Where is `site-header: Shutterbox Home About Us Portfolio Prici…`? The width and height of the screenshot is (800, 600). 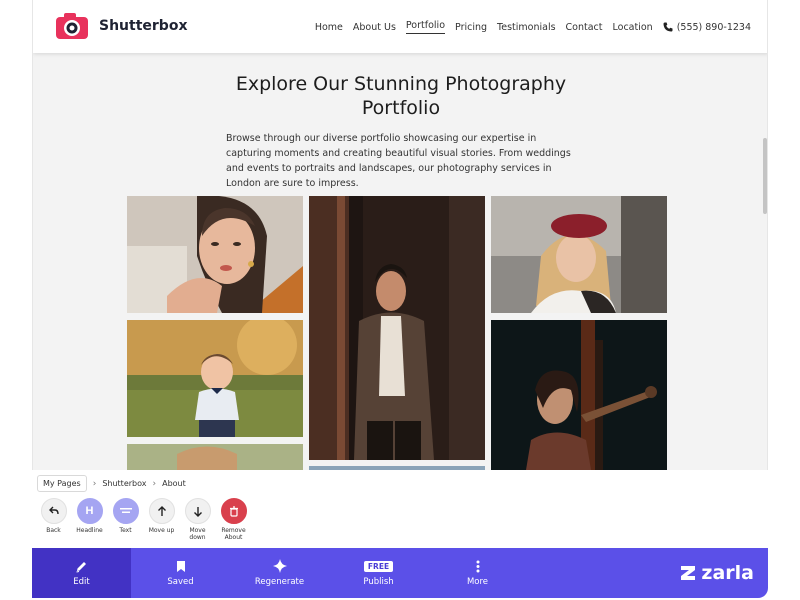
site-header: Shutterbox Home About Us Portfolio Prici… is located at coordinates (400, 26).